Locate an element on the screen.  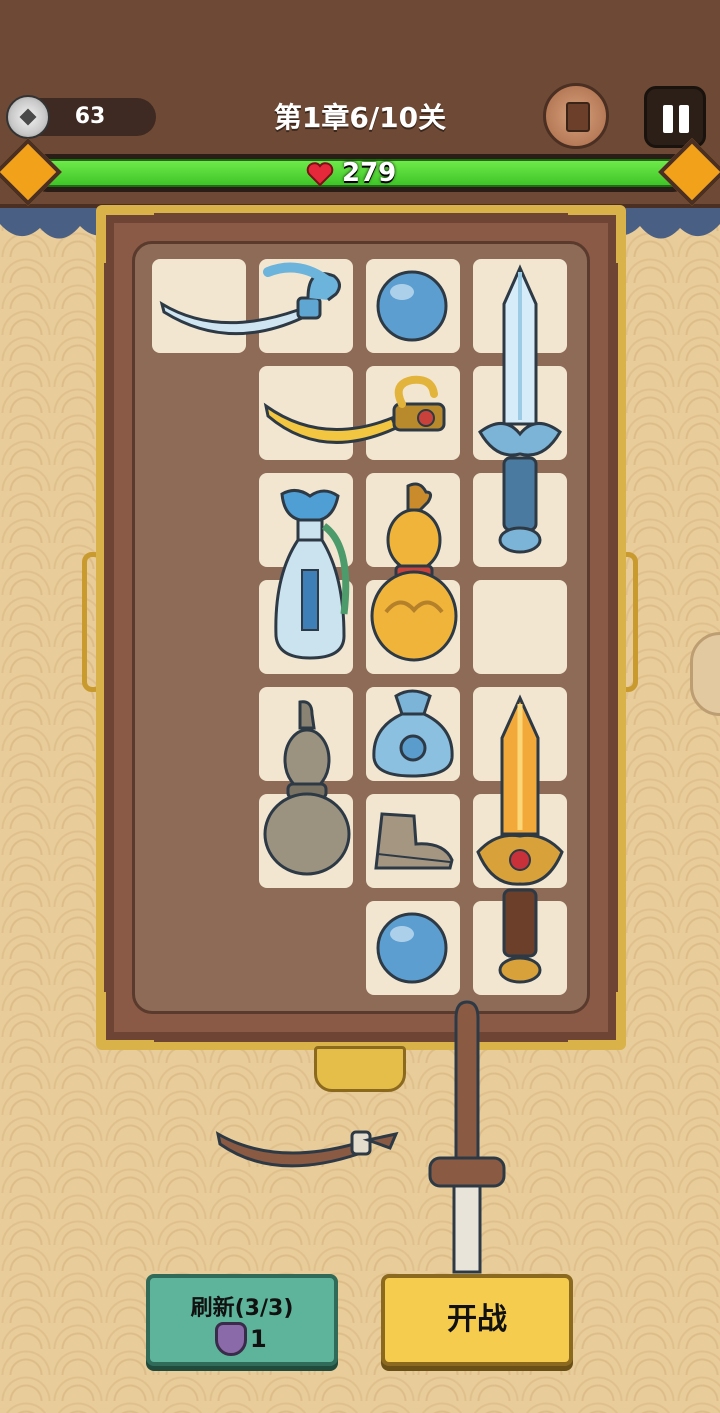
start-battle-label: 开战 is located at coordinates (477, 1319).